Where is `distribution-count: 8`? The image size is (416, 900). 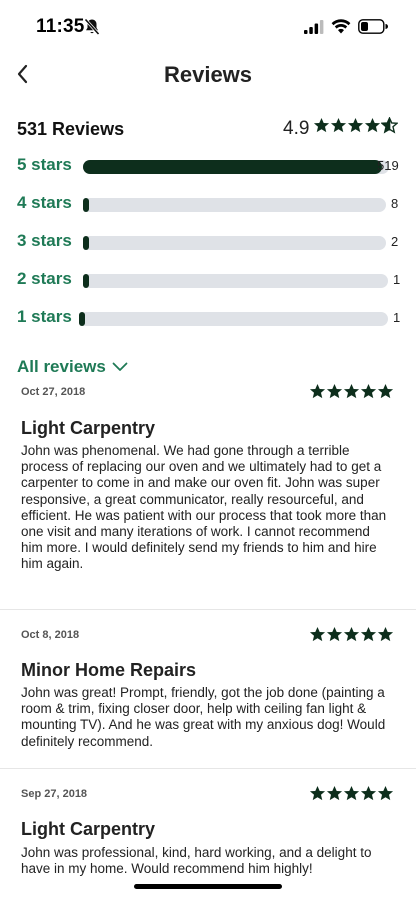
distribution-count: 8 is located at coordinates (395, 203).